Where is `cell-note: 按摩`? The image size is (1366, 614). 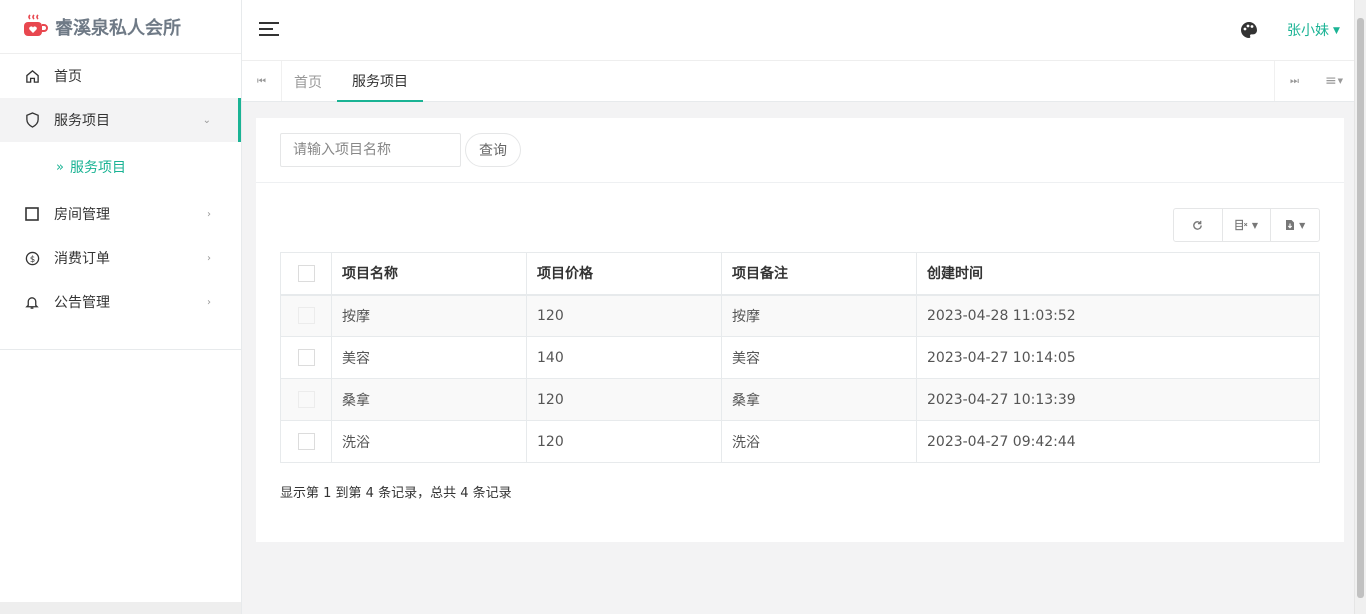 cell-note: 按摩 is located at coordinates (819, 315).